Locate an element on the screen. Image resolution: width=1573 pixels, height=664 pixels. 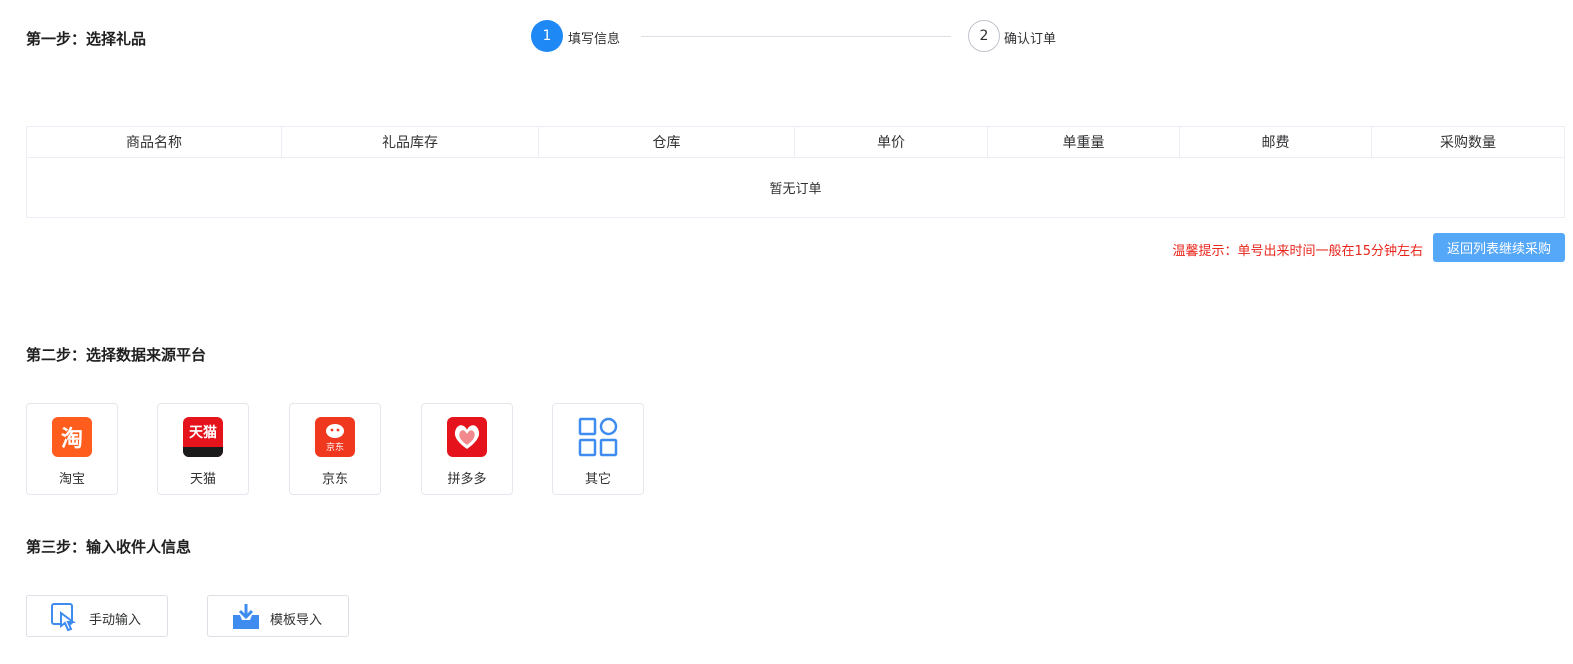
column-header: 邮费 is located at coordinates (1276, 142).